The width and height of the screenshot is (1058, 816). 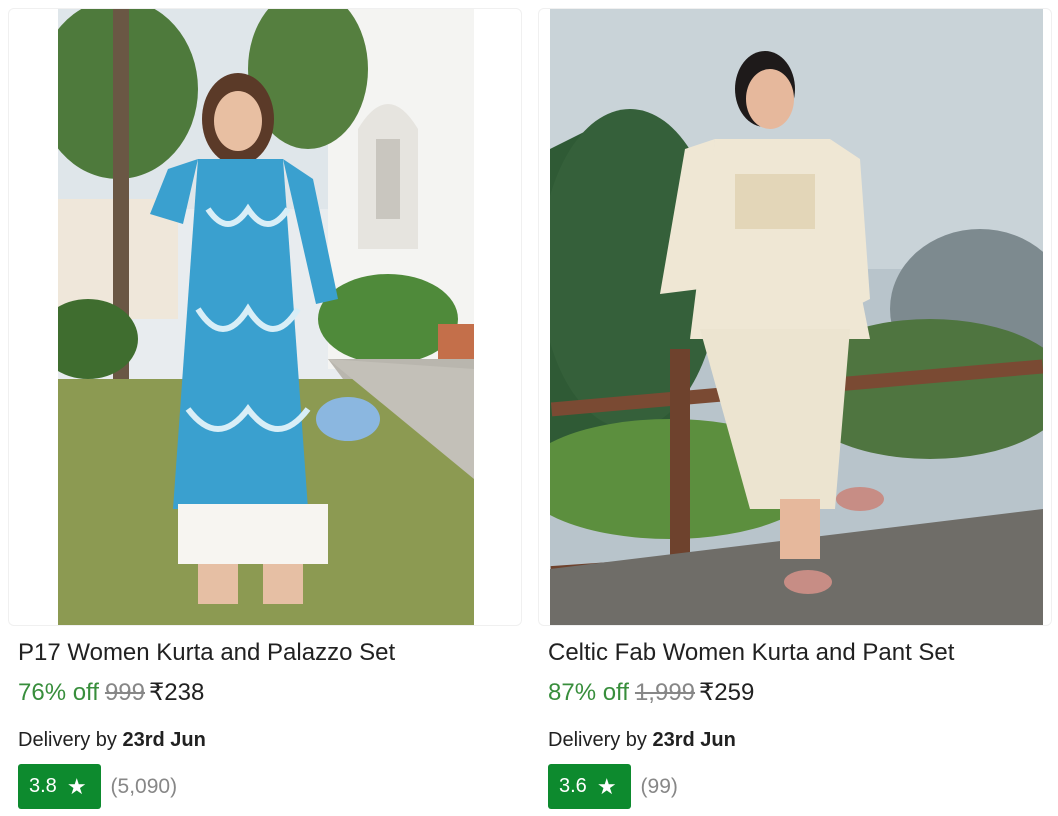 I want to click on original-price: 1,999, so click(x=665, y=692).